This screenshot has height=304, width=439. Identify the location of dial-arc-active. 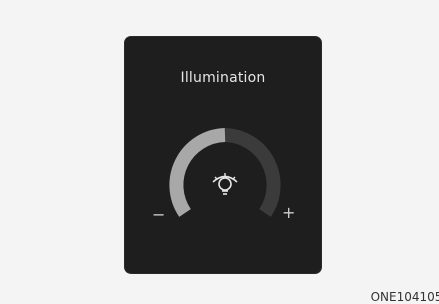
(197, 172).